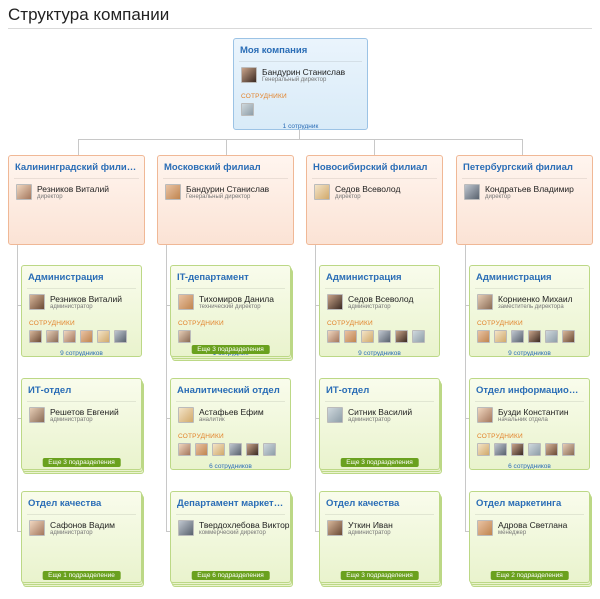 The height and width of the screenshot is (599, 600). Describe the element at coordinates (218, 197) in the screenshot. I see `person-role: Генеральный директор` at that location.